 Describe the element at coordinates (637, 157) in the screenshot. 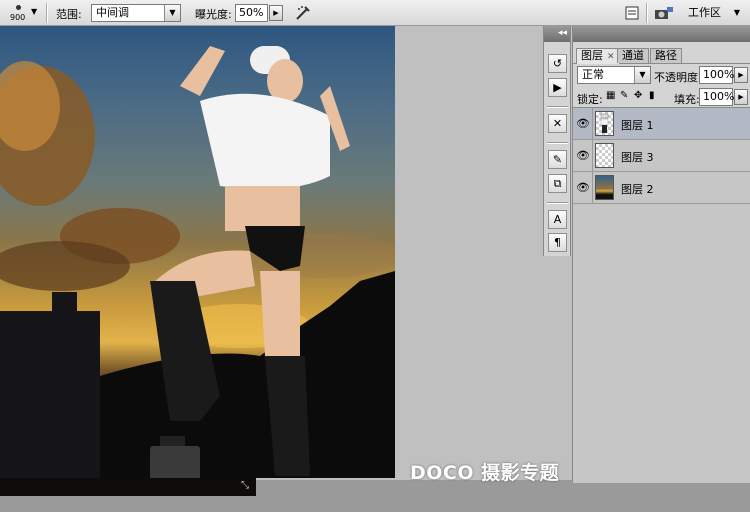

I see `layer-name: 图层 3` at that location.